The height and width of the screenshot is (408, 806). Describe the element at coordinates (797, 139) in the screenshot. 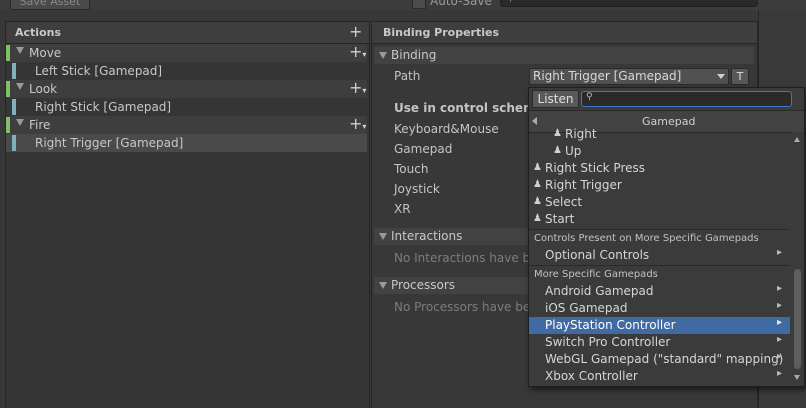

I see `scroll-up-arrow-icon` at that location.